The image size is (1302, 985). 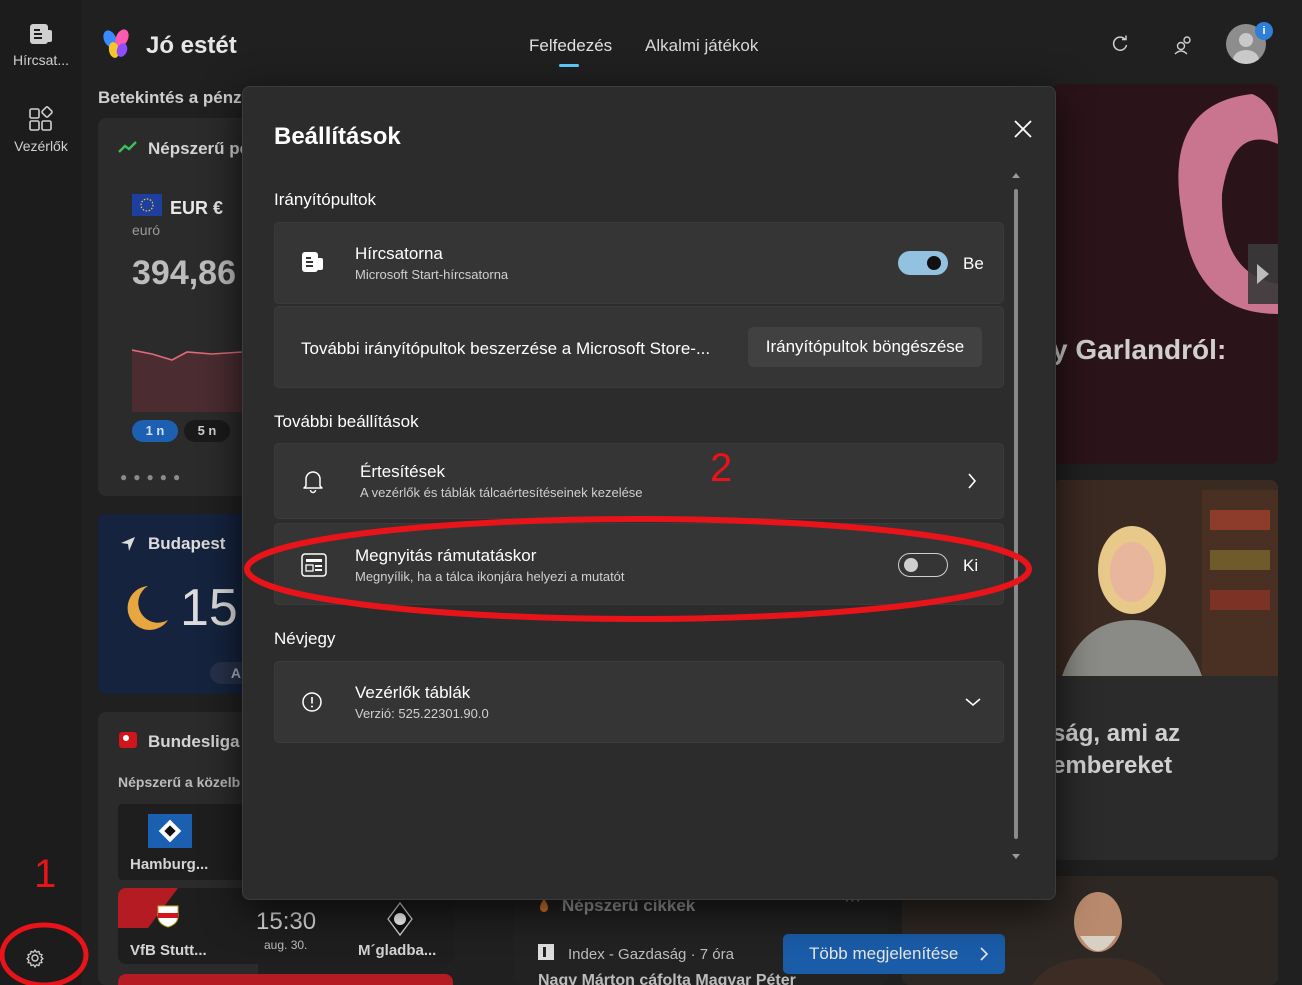 What do you see at coordinates (195, 380) in the screenshot?
I see `finance-sparkline` at bounding box center [195, 380].